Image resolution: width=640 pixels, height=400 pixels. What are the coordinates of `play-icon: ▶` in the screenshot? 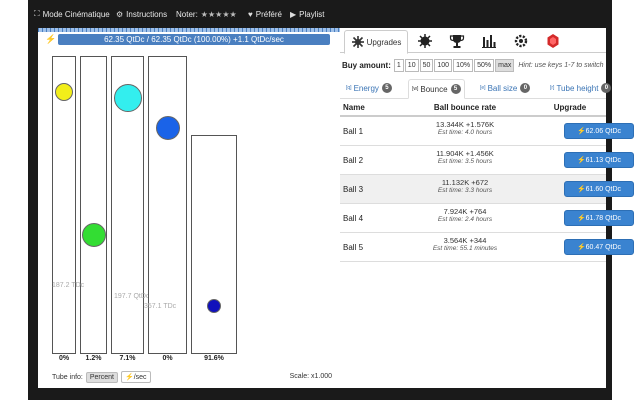 It's located at (293, 14).